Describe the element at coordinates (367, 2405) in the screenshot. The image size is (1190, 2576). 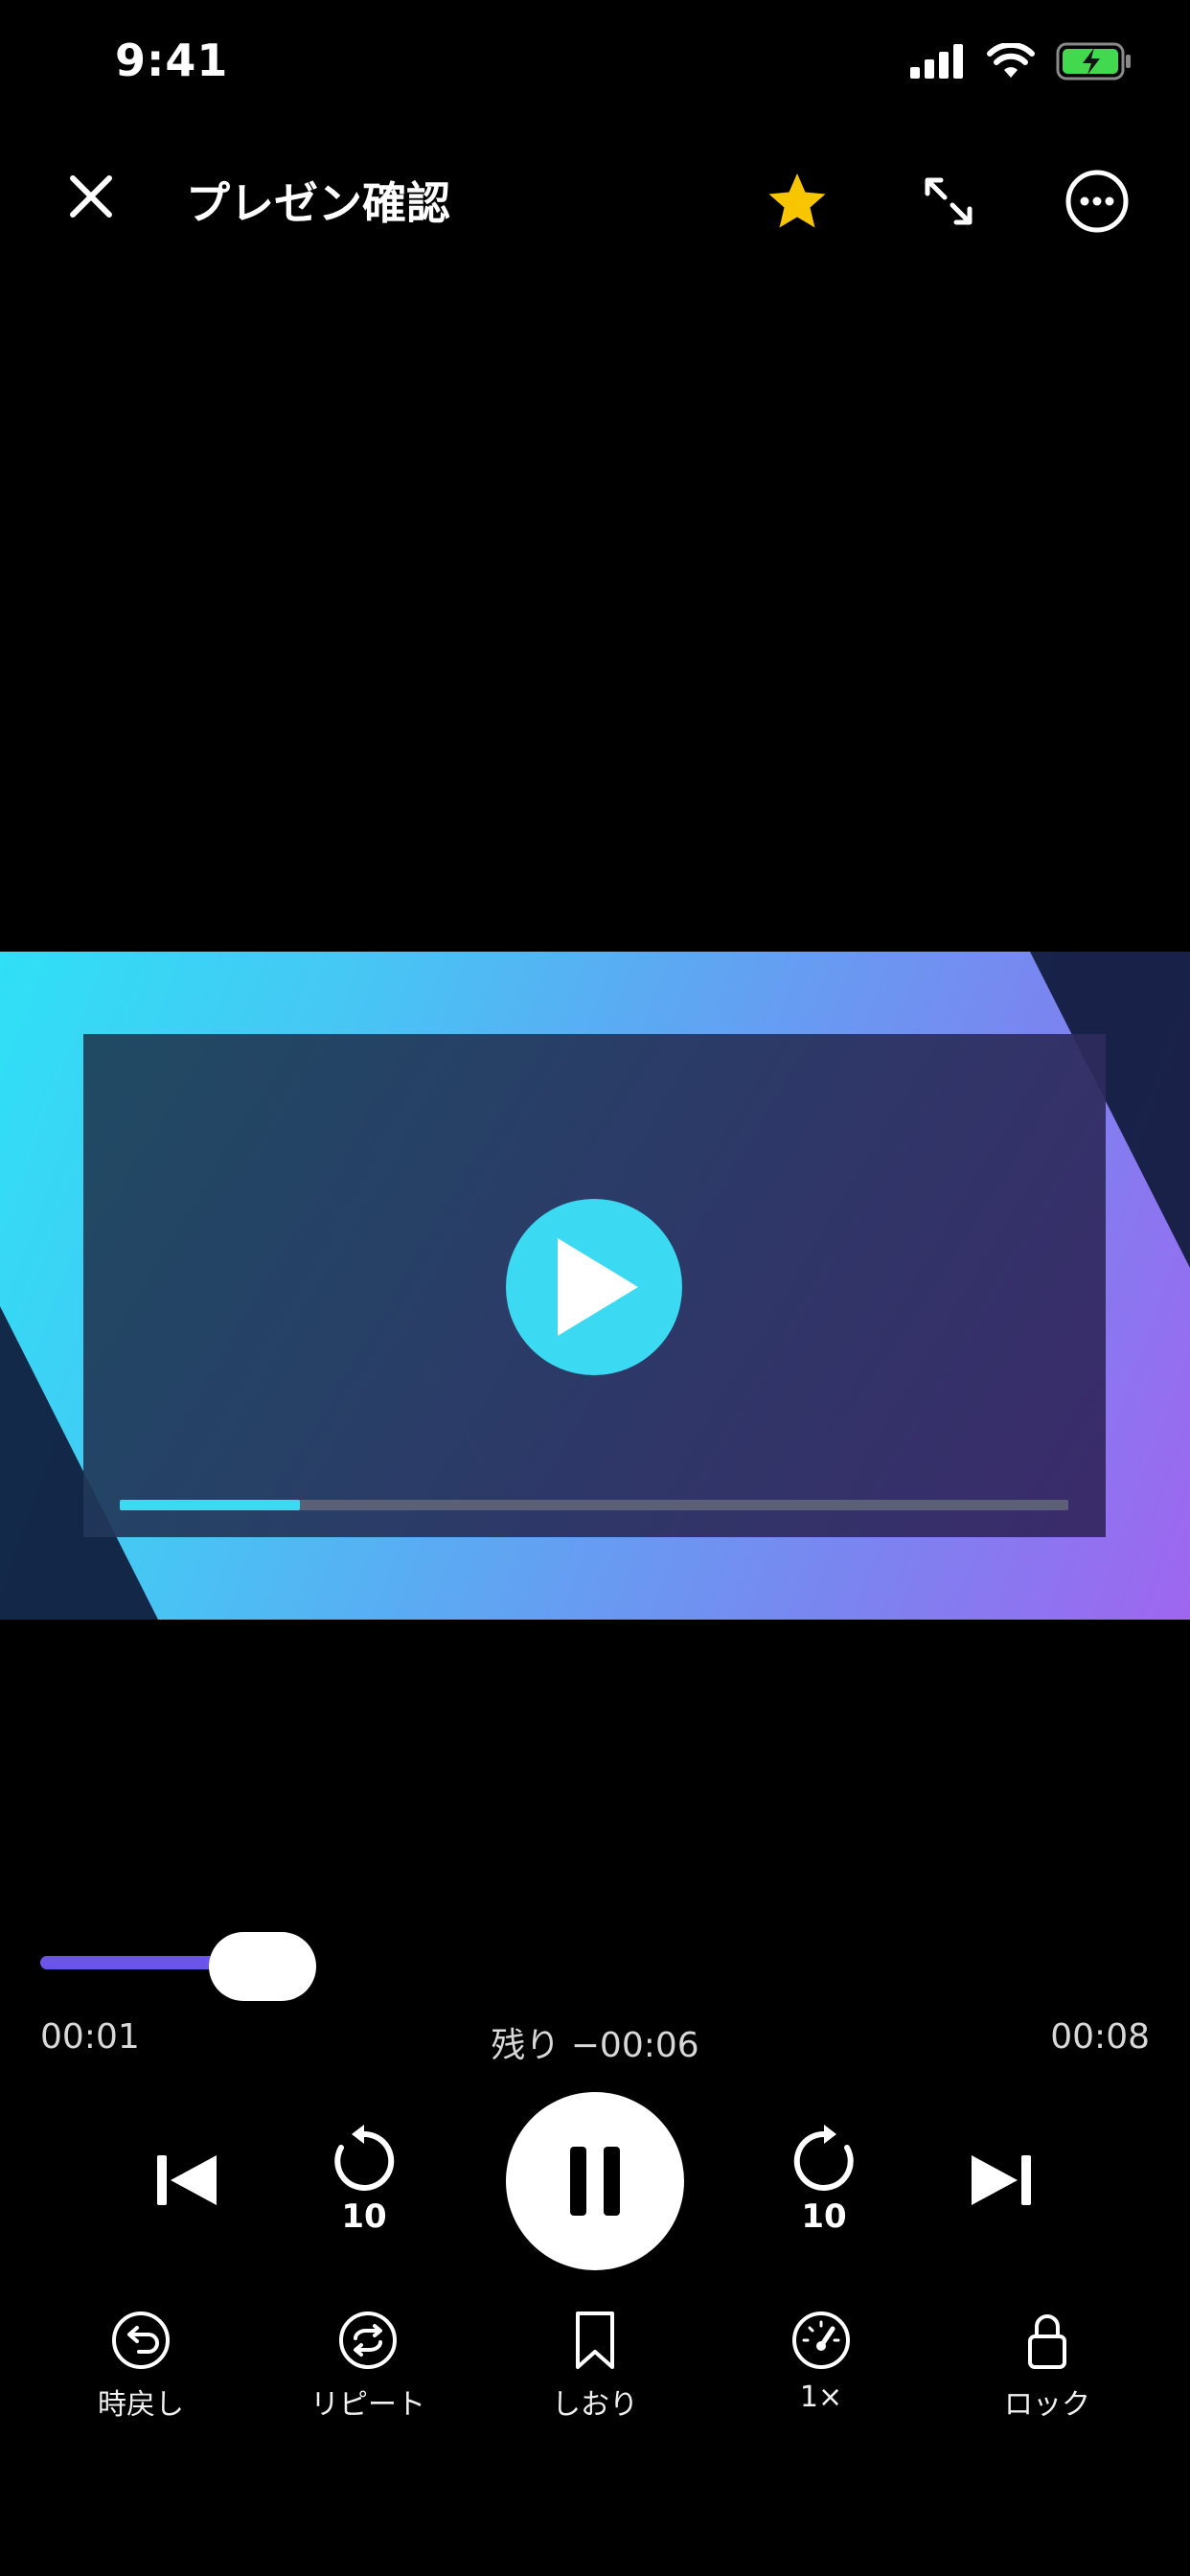
I see `repeat-label: リピート` at that location.